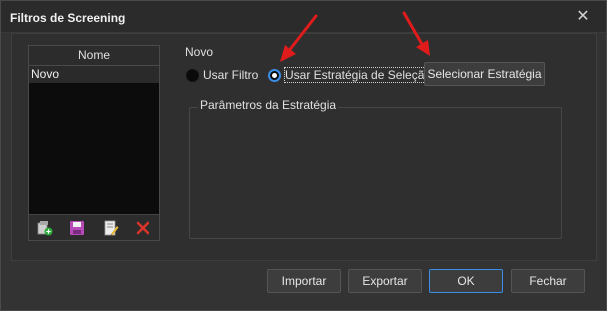 The image size is (607, 311). I want to click on ok-button: OK, so click(466, 281).